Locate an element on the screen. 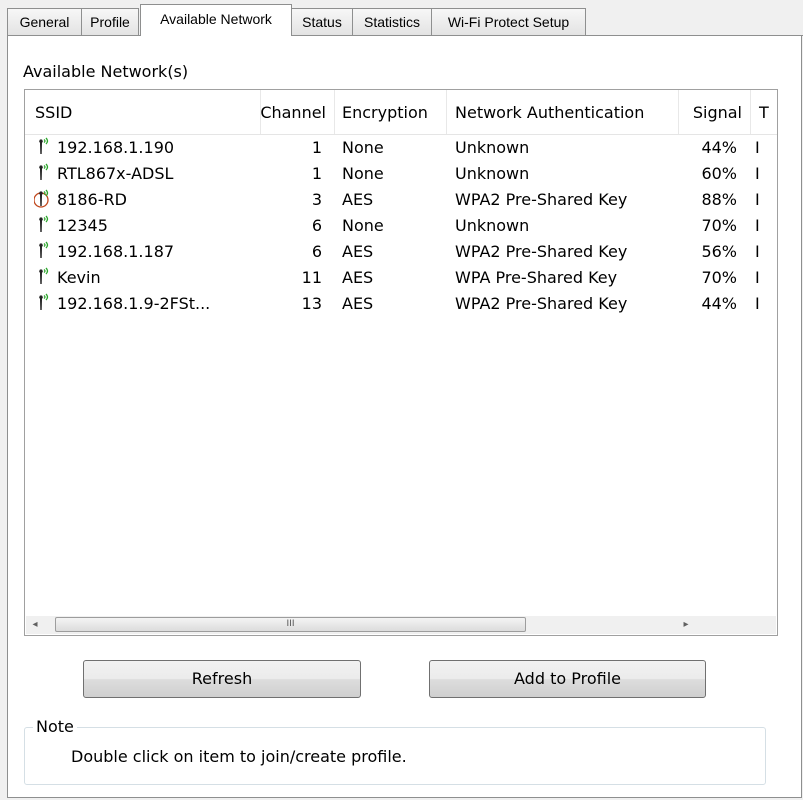 Image resolution: width=803 pixels, height=800 pixels. ssid-cell: 192.168.1.187 is located at coordinates (149, 252).